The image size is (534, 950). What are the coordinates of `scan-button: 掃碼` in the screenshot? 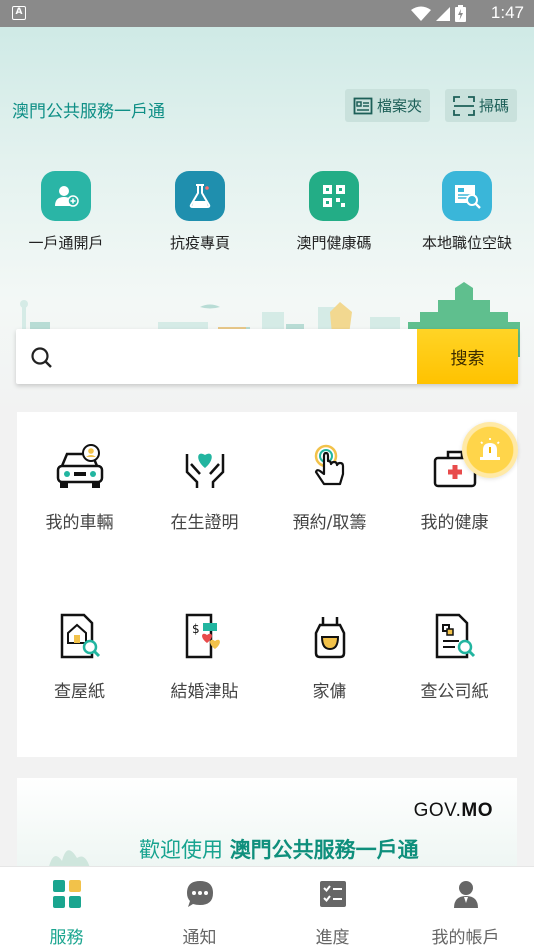 It's located at (481, 105).